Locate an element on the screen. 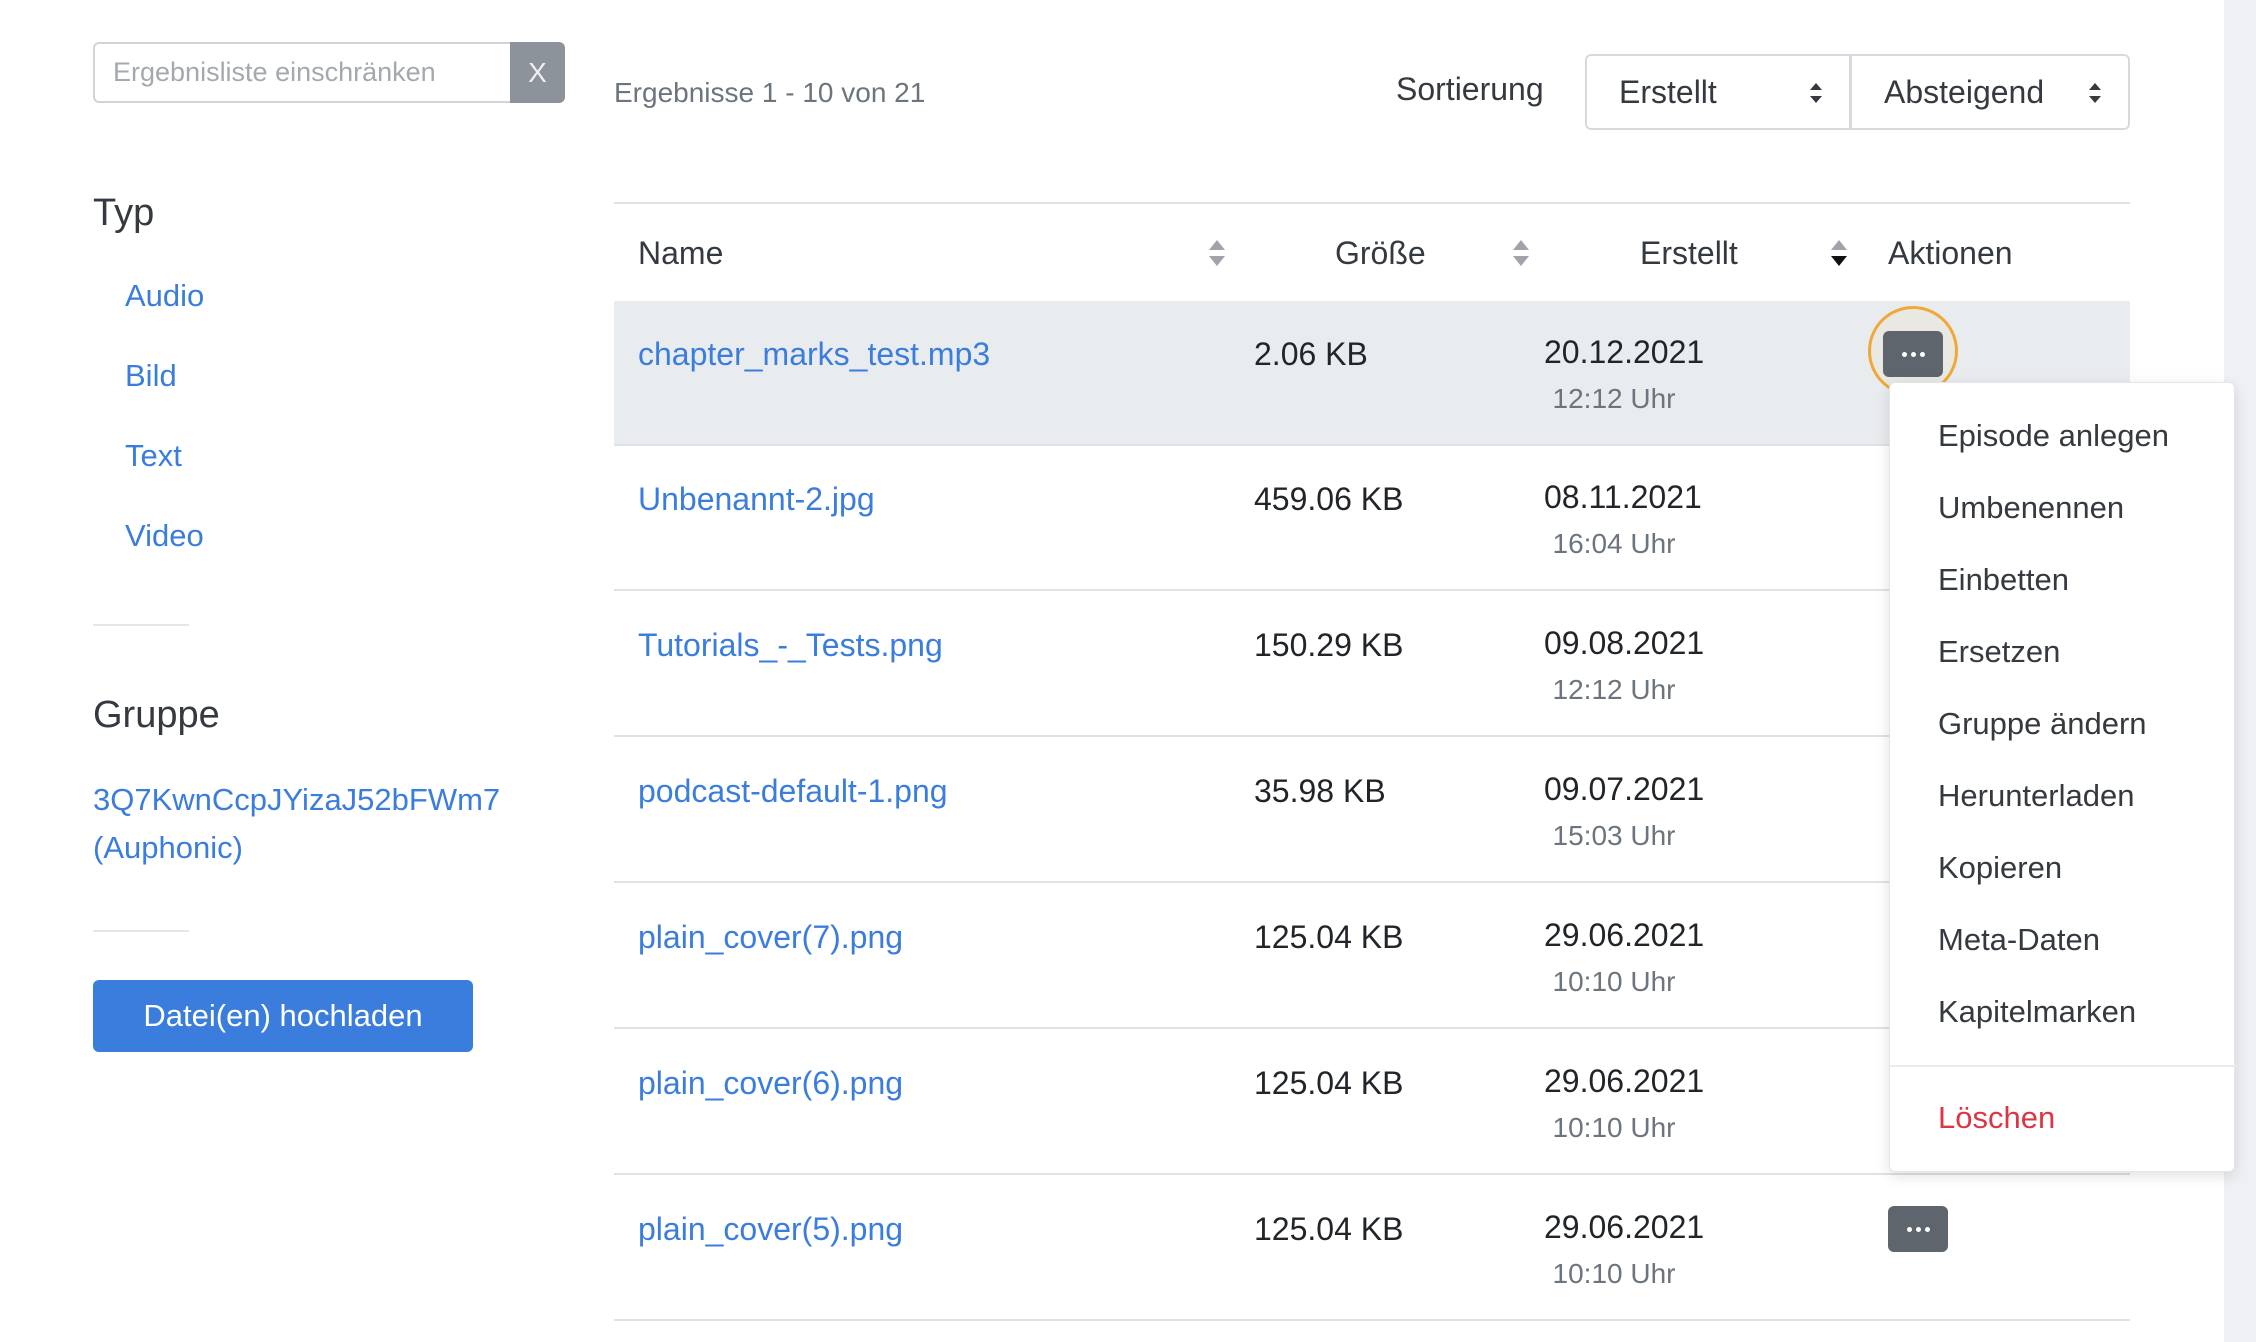 The width and height of the screenshot is (2256, 1342). type-link-audio: Audio is located at coordinates (164, 296).